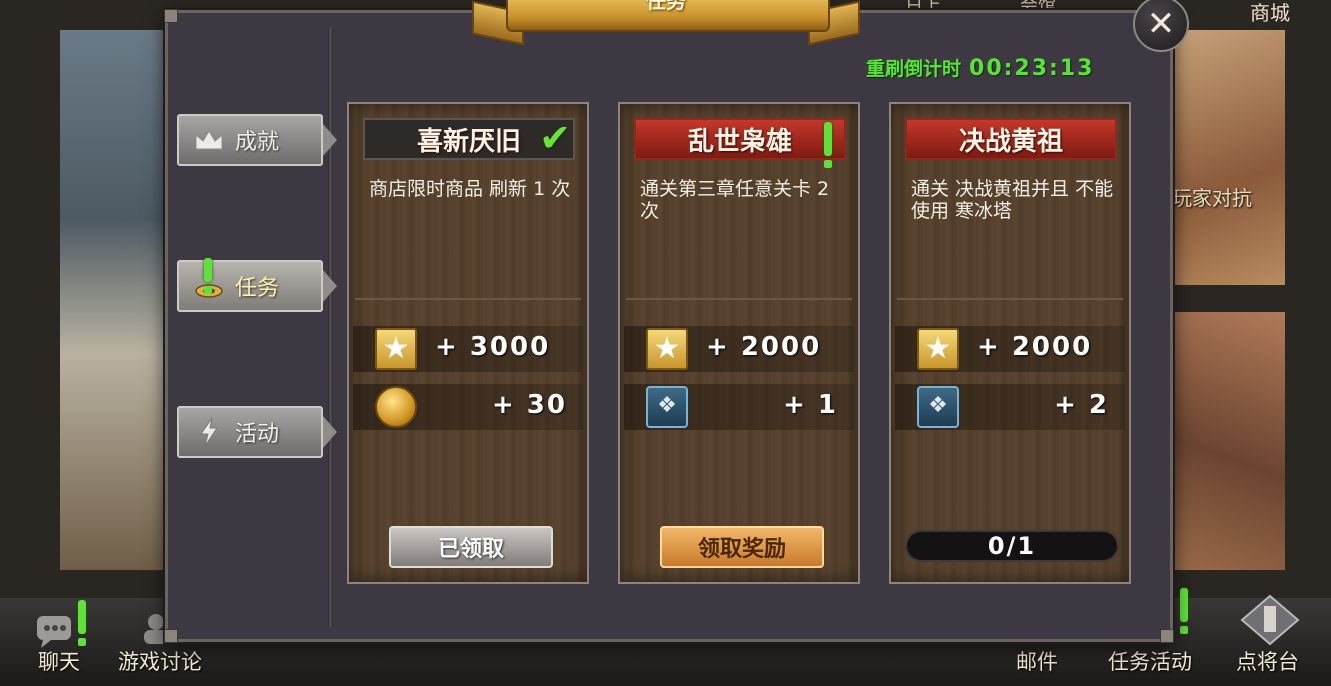  I want to click on tab-tasks-alert-icon, so click(208, 276).